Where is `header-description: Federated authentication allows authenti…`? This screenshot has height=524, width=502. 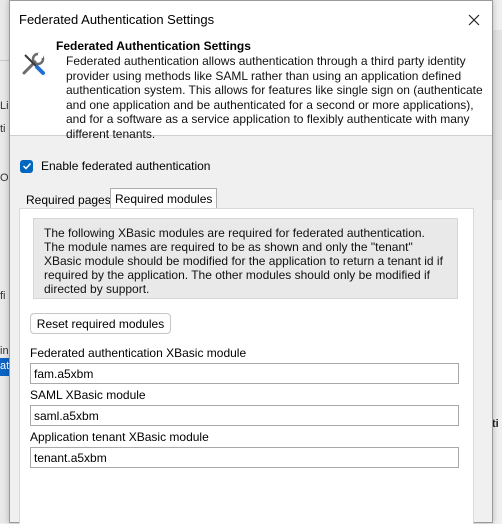
header-description: Federated authentication allows authenti… is located at coordinates (274, 97).